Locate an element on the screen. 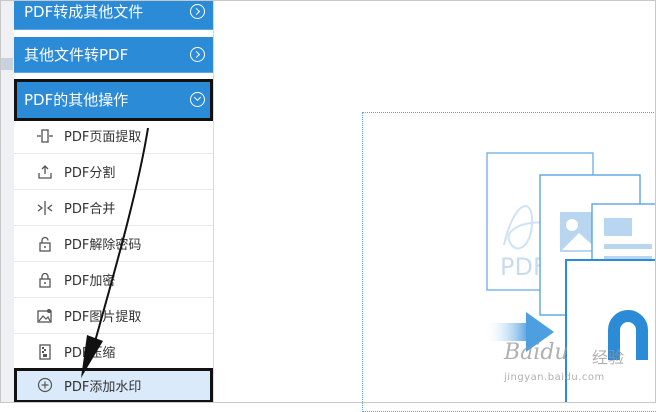 This screenshot has height=412, width=656. sidebar-item-add-watermark: PDF添加水印 is located at coordinates (113, 385).